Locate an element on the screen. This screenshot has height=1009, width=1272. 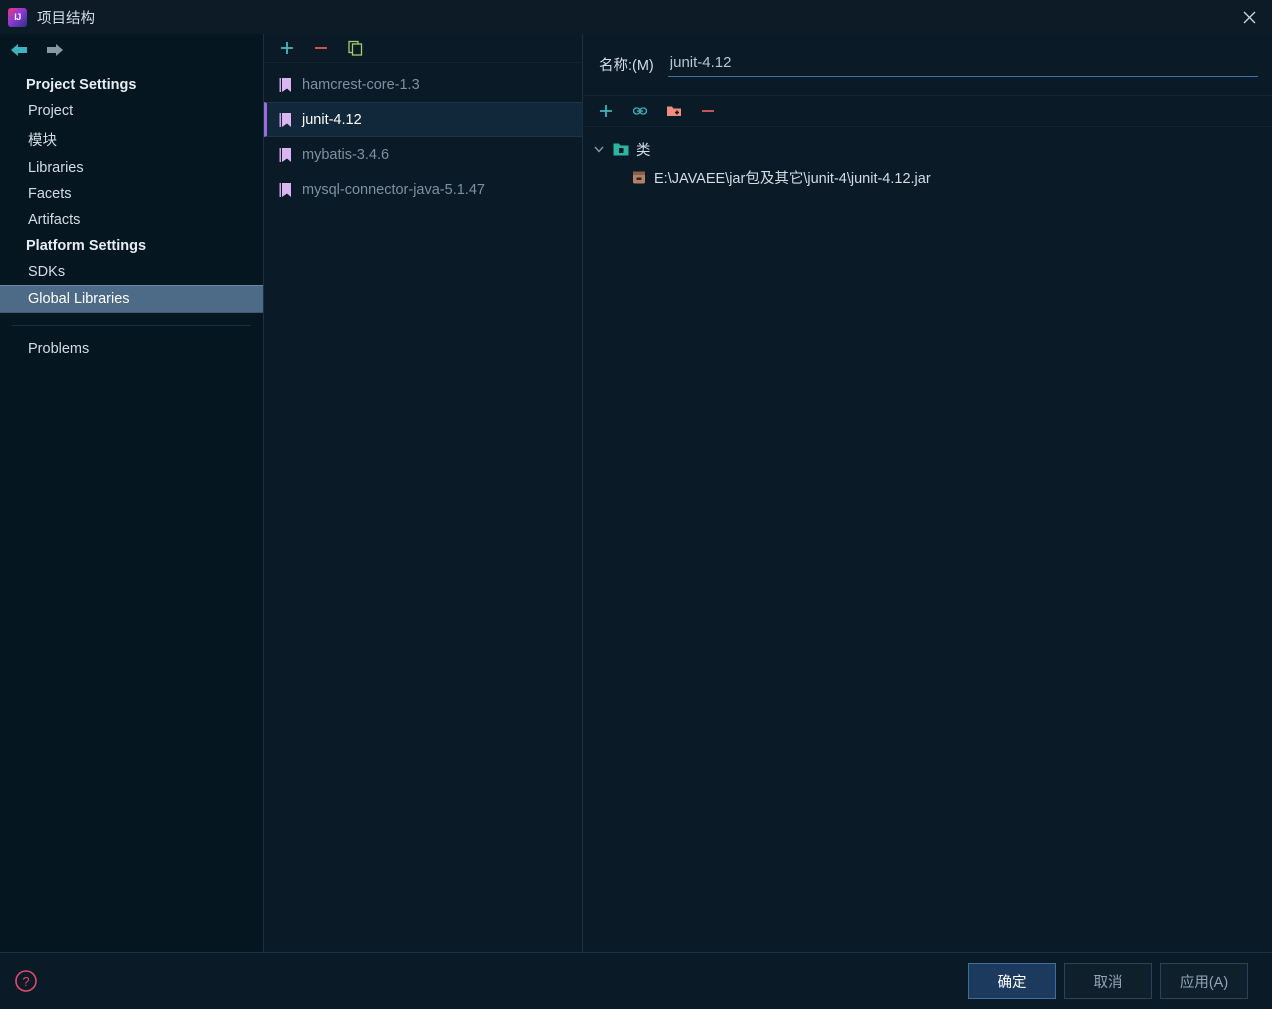
list-item: junit-4.12 is located at coordinates (423, 119).